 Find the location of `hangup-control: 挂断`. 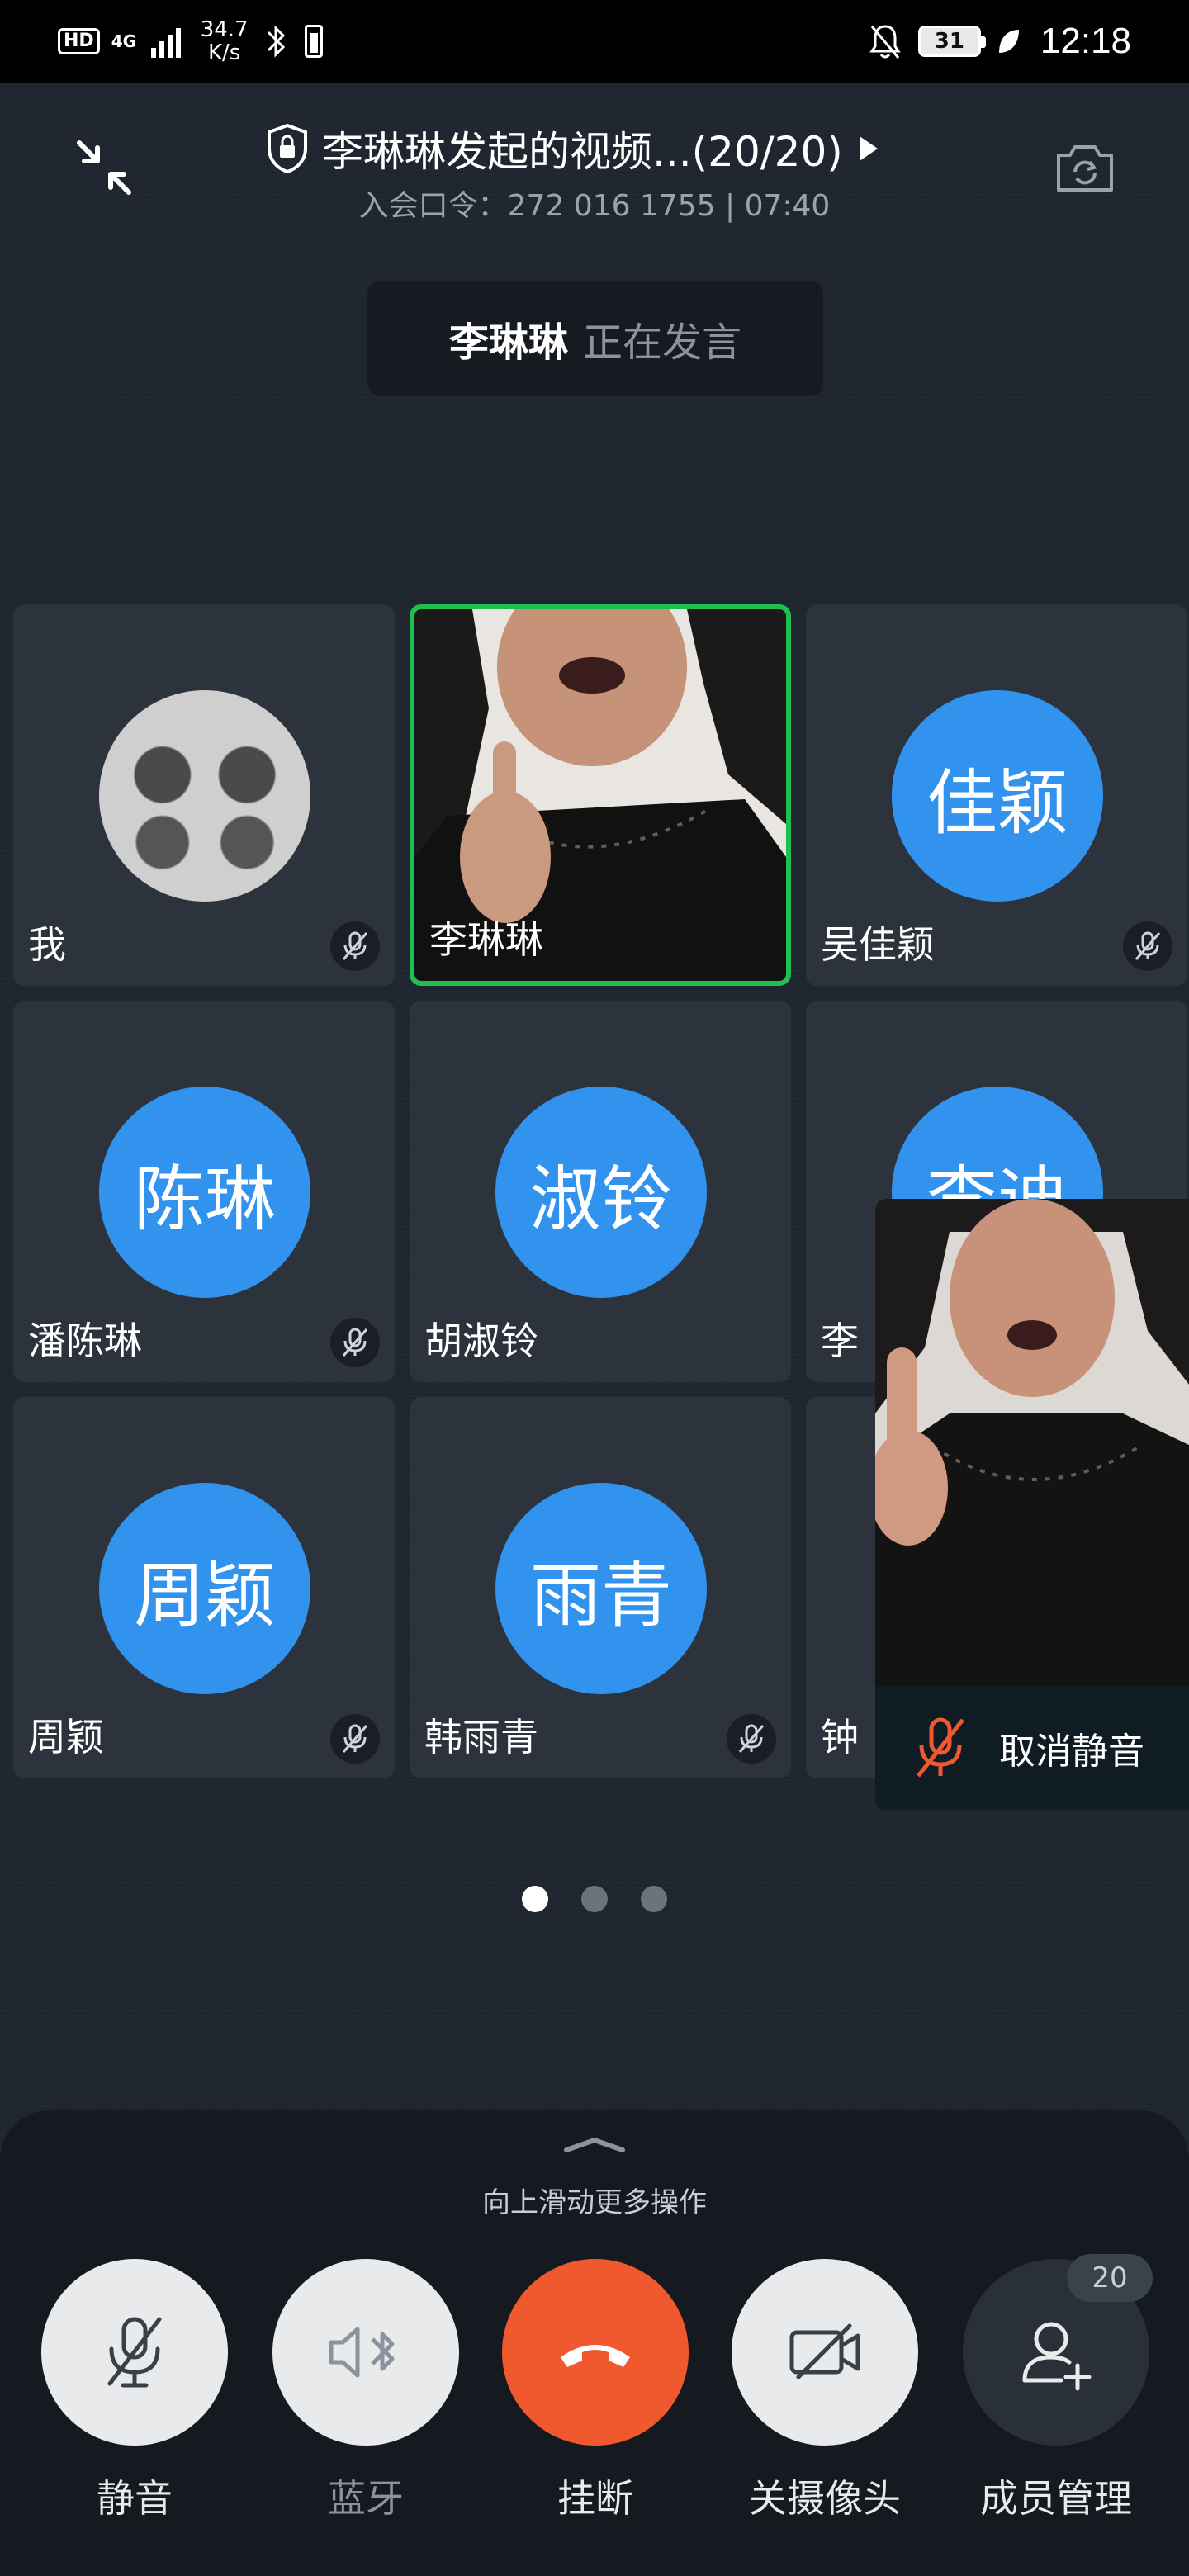

hangup-control: 挂断 is located at coordinates (595, 2391).